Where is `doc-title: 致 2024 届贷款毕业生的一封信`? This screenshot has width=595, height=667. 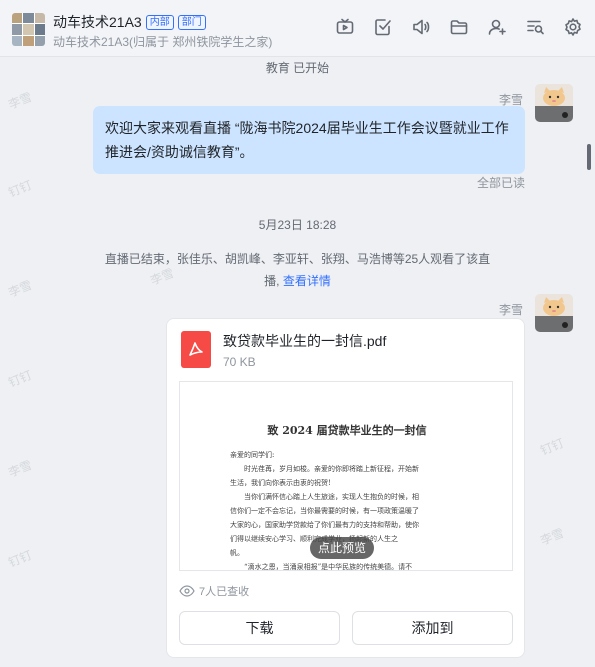 doc-title: 致 2024 届贷款毕业生的一封信 is located at coordinates (347, 430).